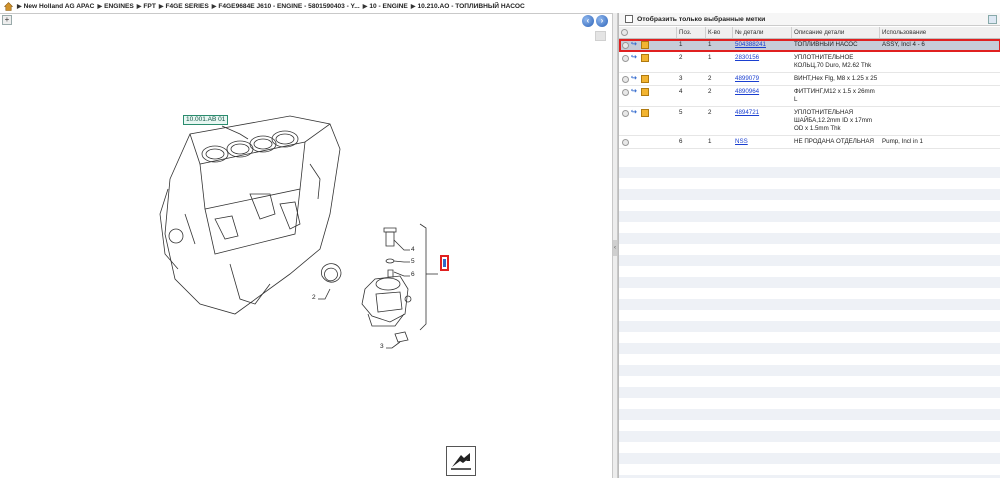 The height and width of the screenshot is (478, 1000). Describe the element at coordinates (681, 78) in the screenshot. I see `cell-pos: 3` at that location.